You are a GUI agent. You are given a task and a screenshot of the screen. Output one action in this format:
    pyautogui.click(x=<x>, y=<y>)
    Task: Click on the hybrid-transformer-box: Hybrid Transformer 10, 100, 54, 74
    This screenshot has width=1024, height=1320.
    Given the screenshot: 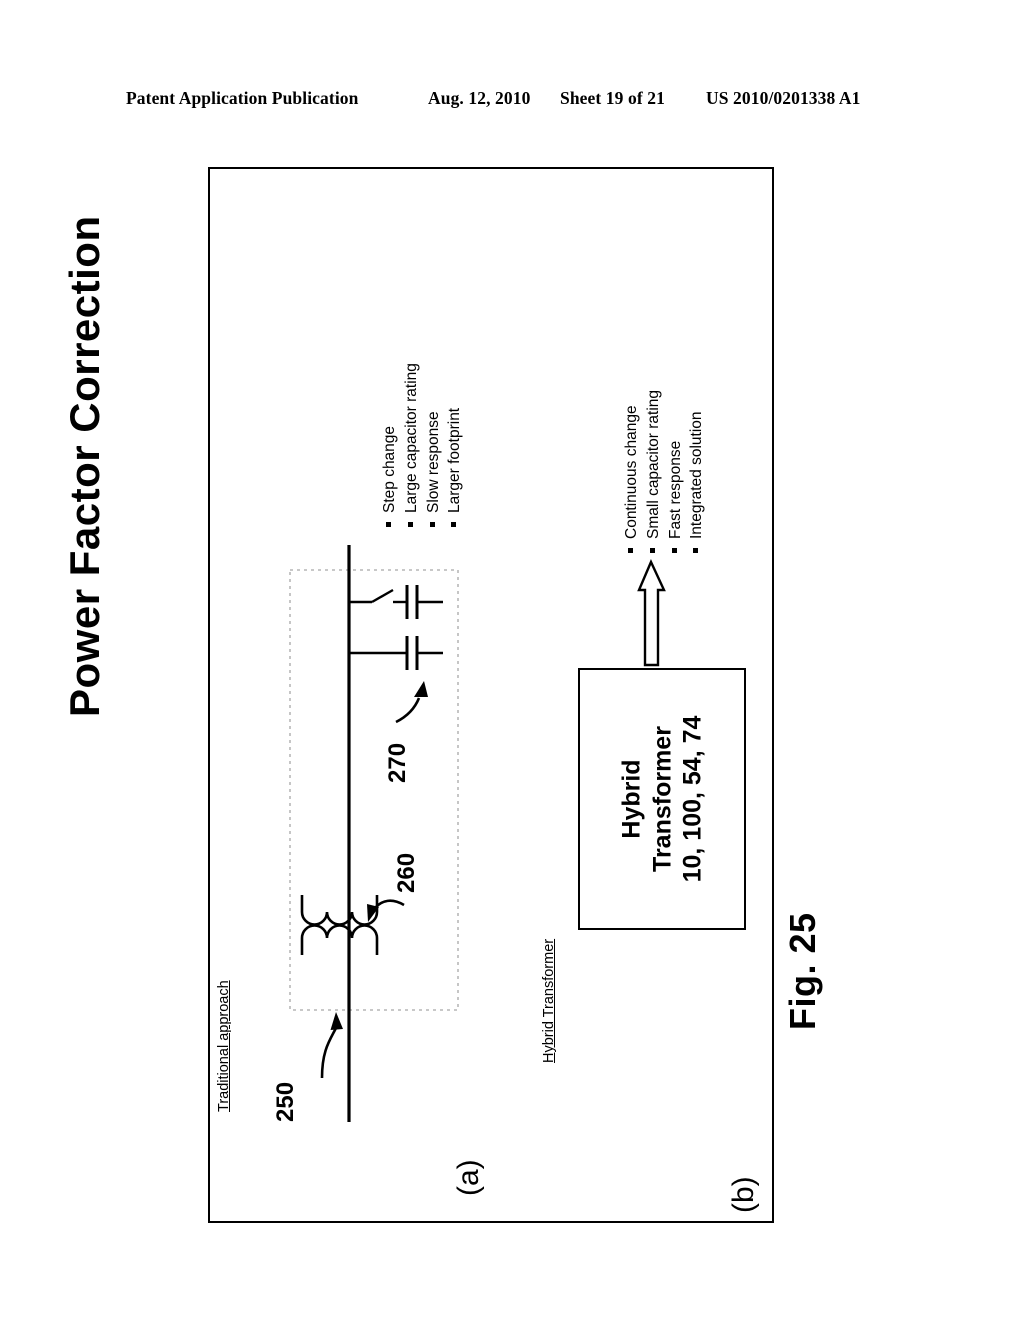 What is the action you would take?
    pyautogui.click(x=662, y=799)
    